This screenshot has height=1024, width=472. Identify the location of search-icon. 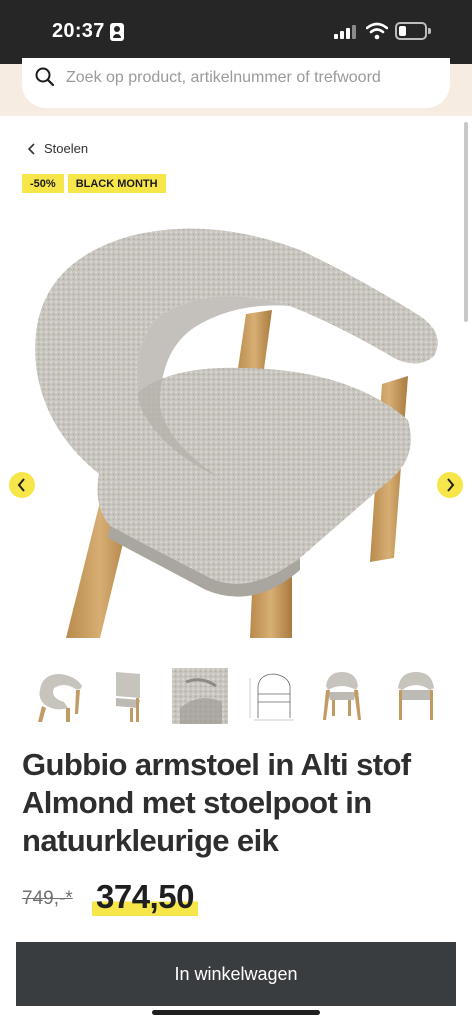
(45, 77).